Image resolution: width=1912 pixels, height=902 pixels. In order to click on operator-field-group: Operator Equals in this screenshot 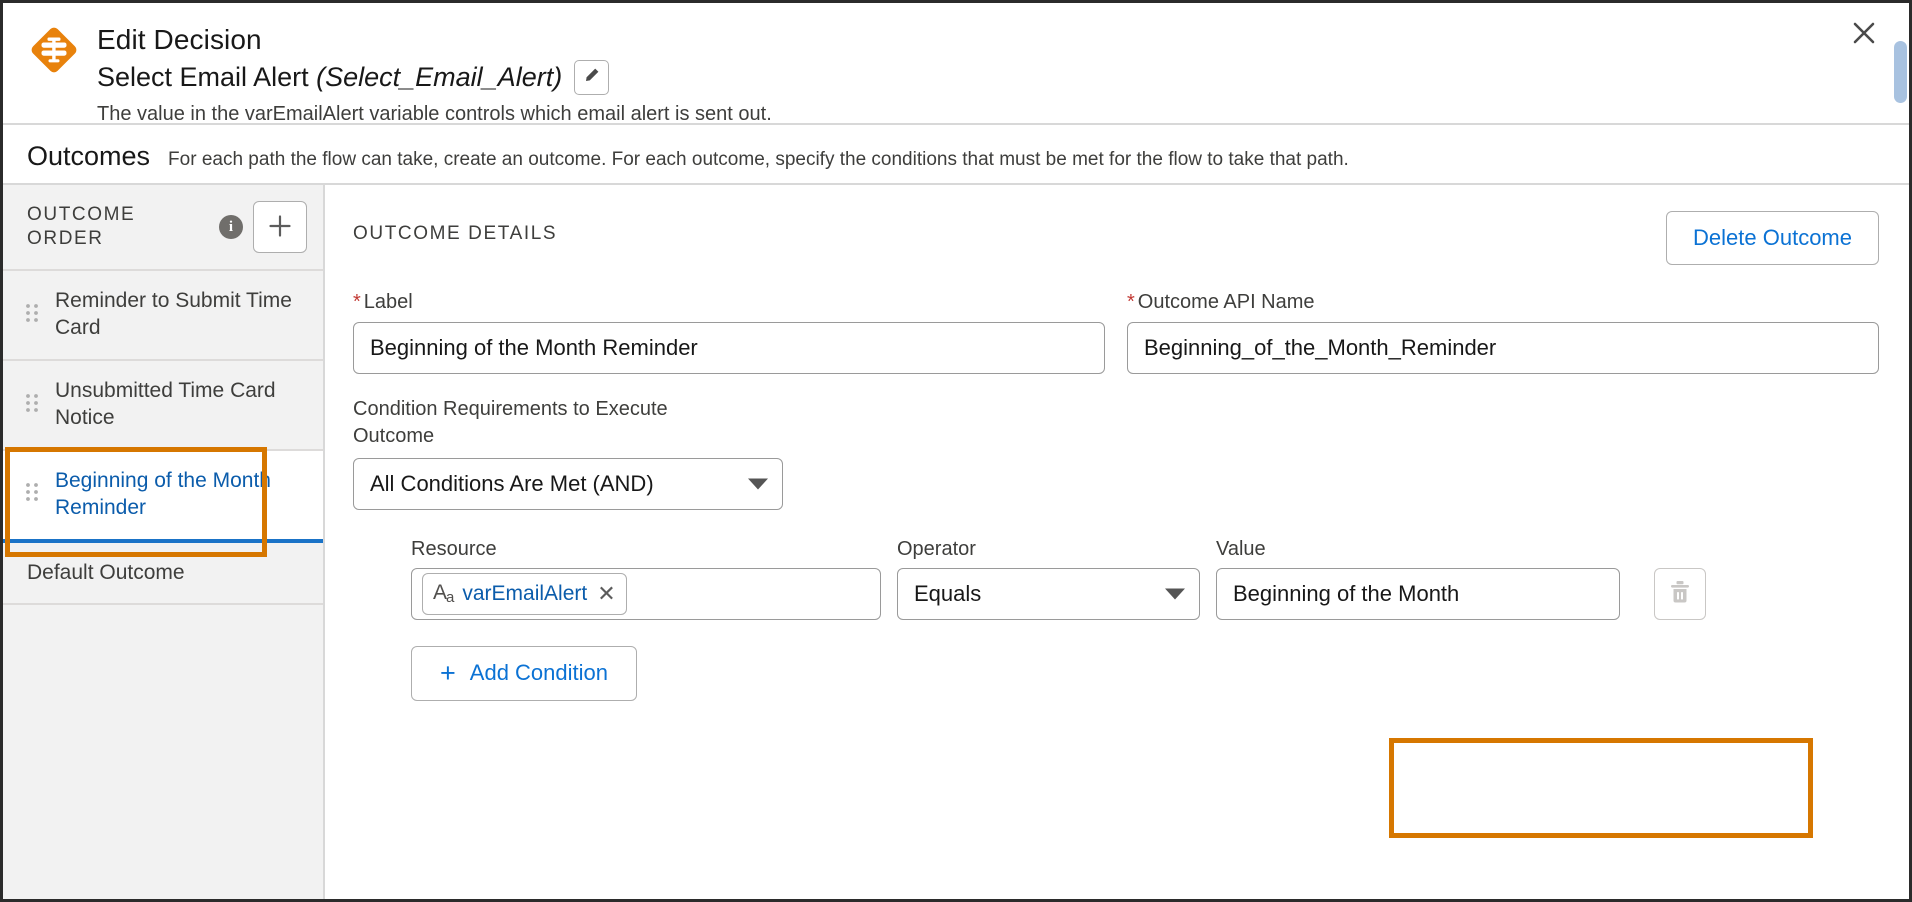, I will do `click(1048, 579)`.